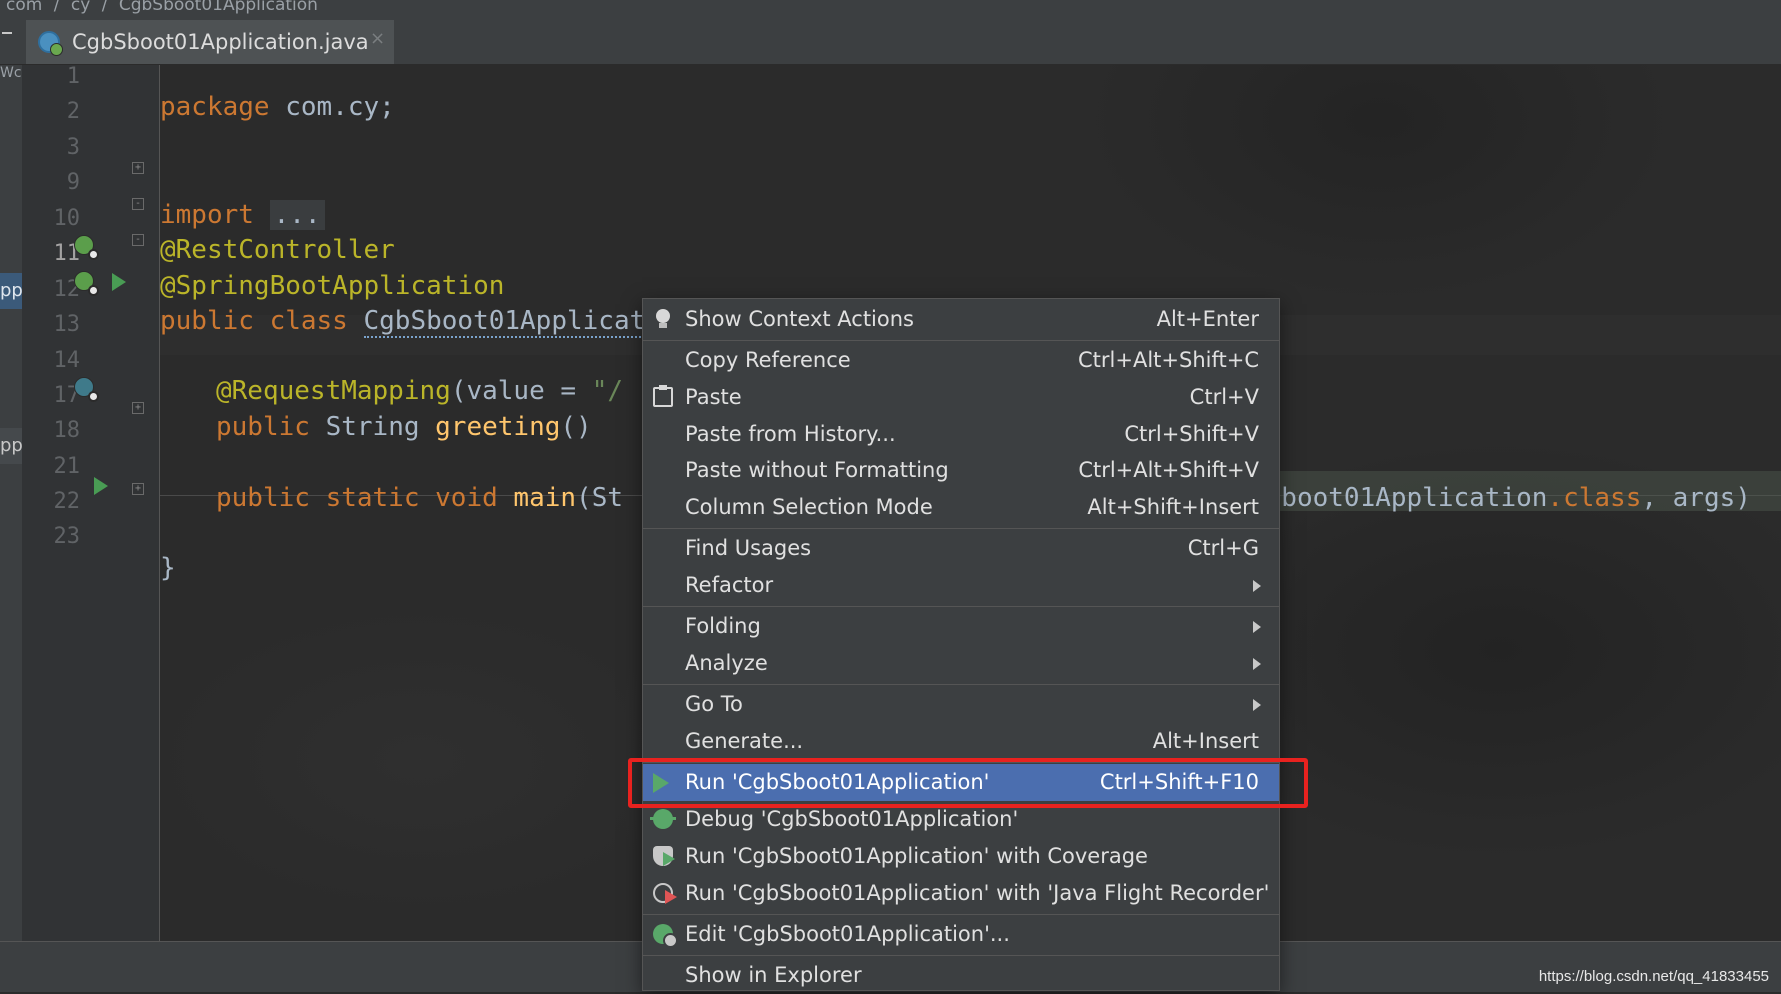 The height and width of the screenshot is (994, 1781). I want to click on watermark: https://blog.csdn.net/qq_41833455, so click(1653, 976).